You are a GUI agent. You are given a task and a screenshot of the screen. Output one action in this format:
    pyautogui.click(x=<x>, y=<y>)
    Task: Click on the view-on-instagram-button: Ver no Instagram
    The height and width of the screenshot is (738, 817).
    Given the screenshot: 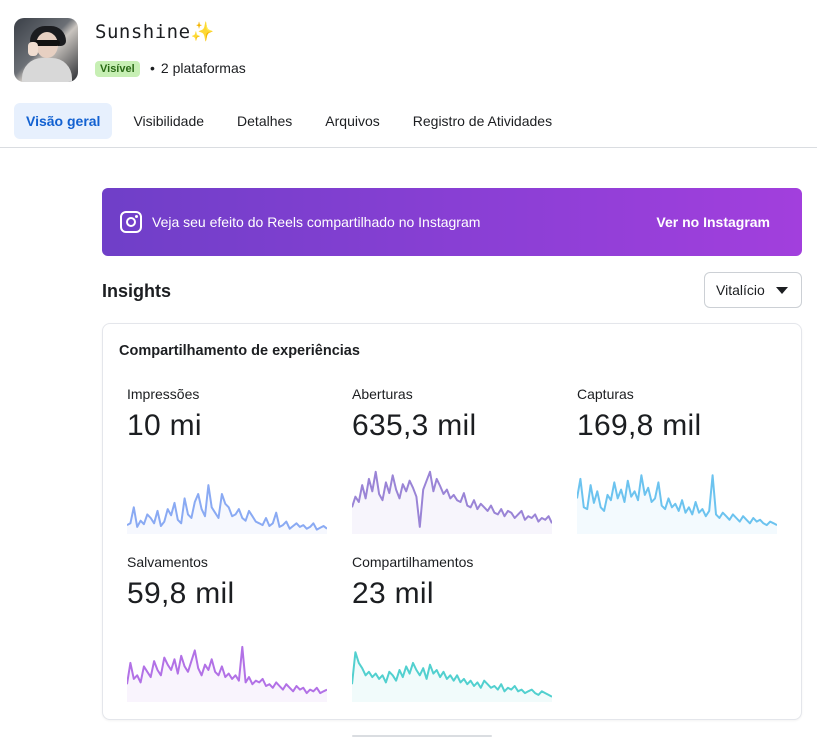 What is the action you would take?
    pyautogui.click(x=713, y=222)
    